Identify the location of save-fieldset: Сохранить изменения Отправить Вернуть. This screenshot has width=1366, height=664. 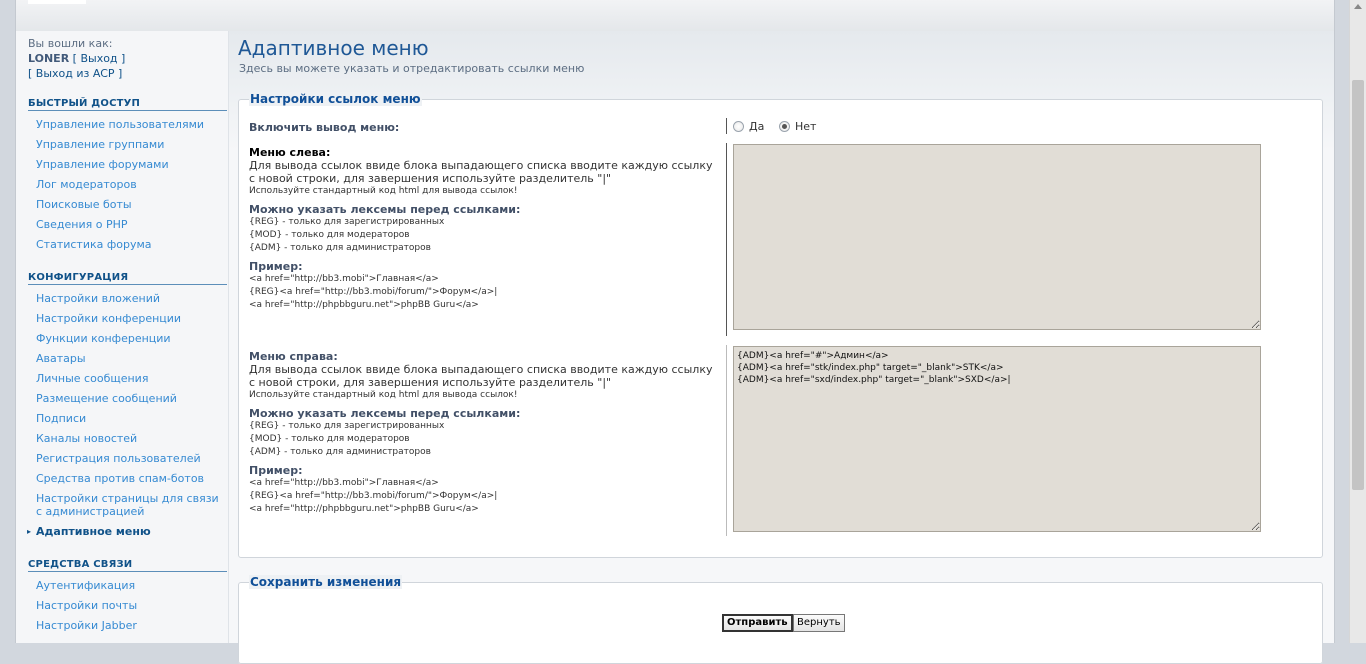
(780, 619).